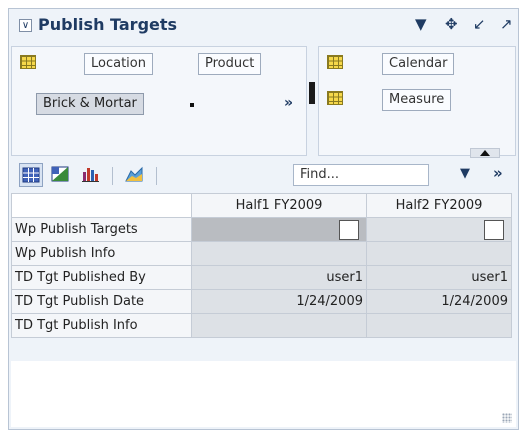 The width and height of the screenshot is (527, 438). I want to click on row-edge-dock: Location Product Brick & Mortar », so click(159, 101).